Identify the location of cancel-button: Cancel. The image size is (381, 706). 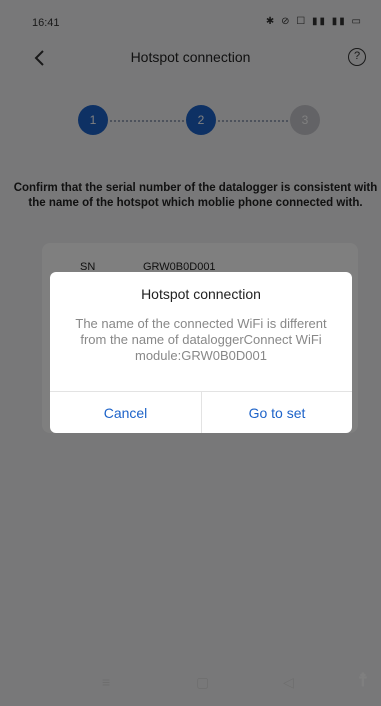
(125, 412).